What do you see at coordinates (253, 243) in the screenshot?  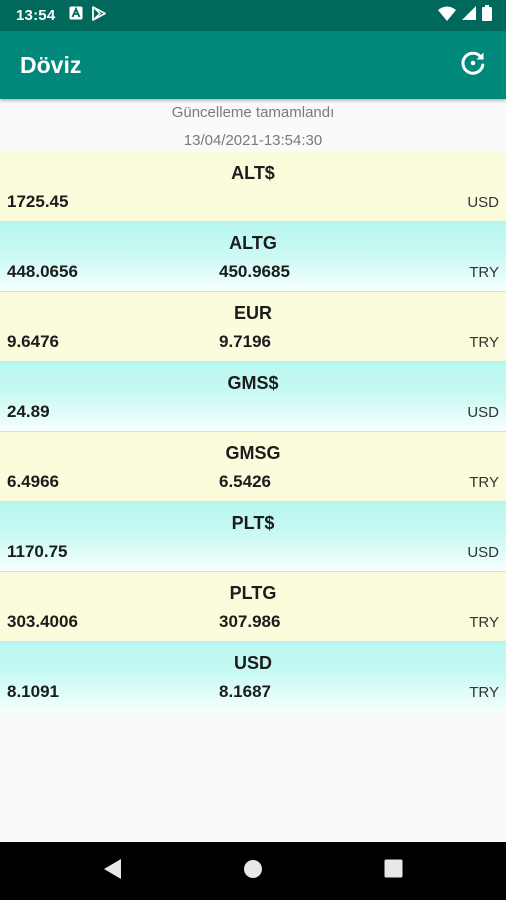 I see `rate-code: ALTG` at bounding box center [253, 243].